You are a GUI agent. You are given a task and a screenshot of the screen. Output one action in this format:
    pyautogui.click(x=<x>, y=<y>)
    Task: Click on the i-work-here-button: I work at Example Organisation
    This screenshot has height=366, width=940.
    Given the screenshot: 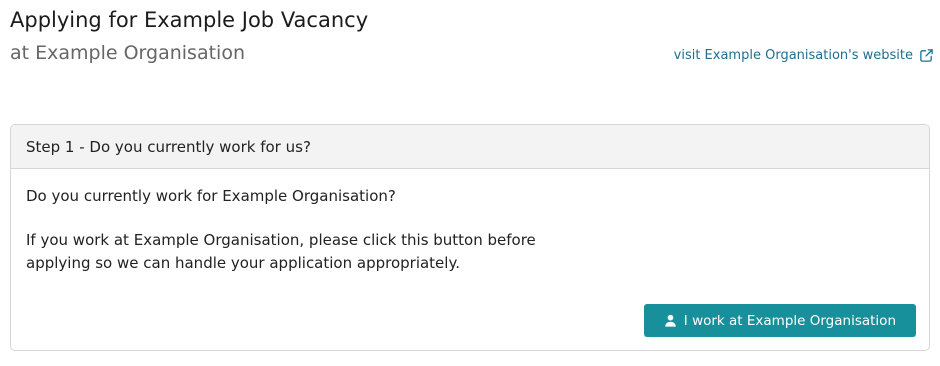 What is the action you would take?
    pyautogui.click(x=779, y=320)
    